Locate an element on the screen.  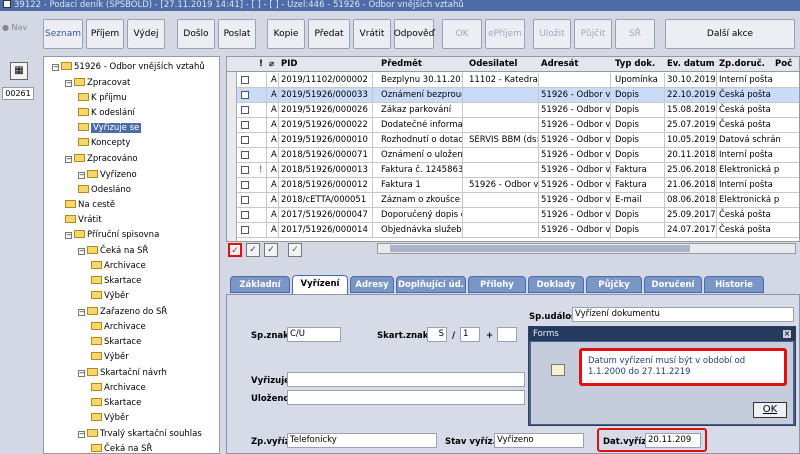
tree-item: K odeslání is located at coordinates (106, 113).